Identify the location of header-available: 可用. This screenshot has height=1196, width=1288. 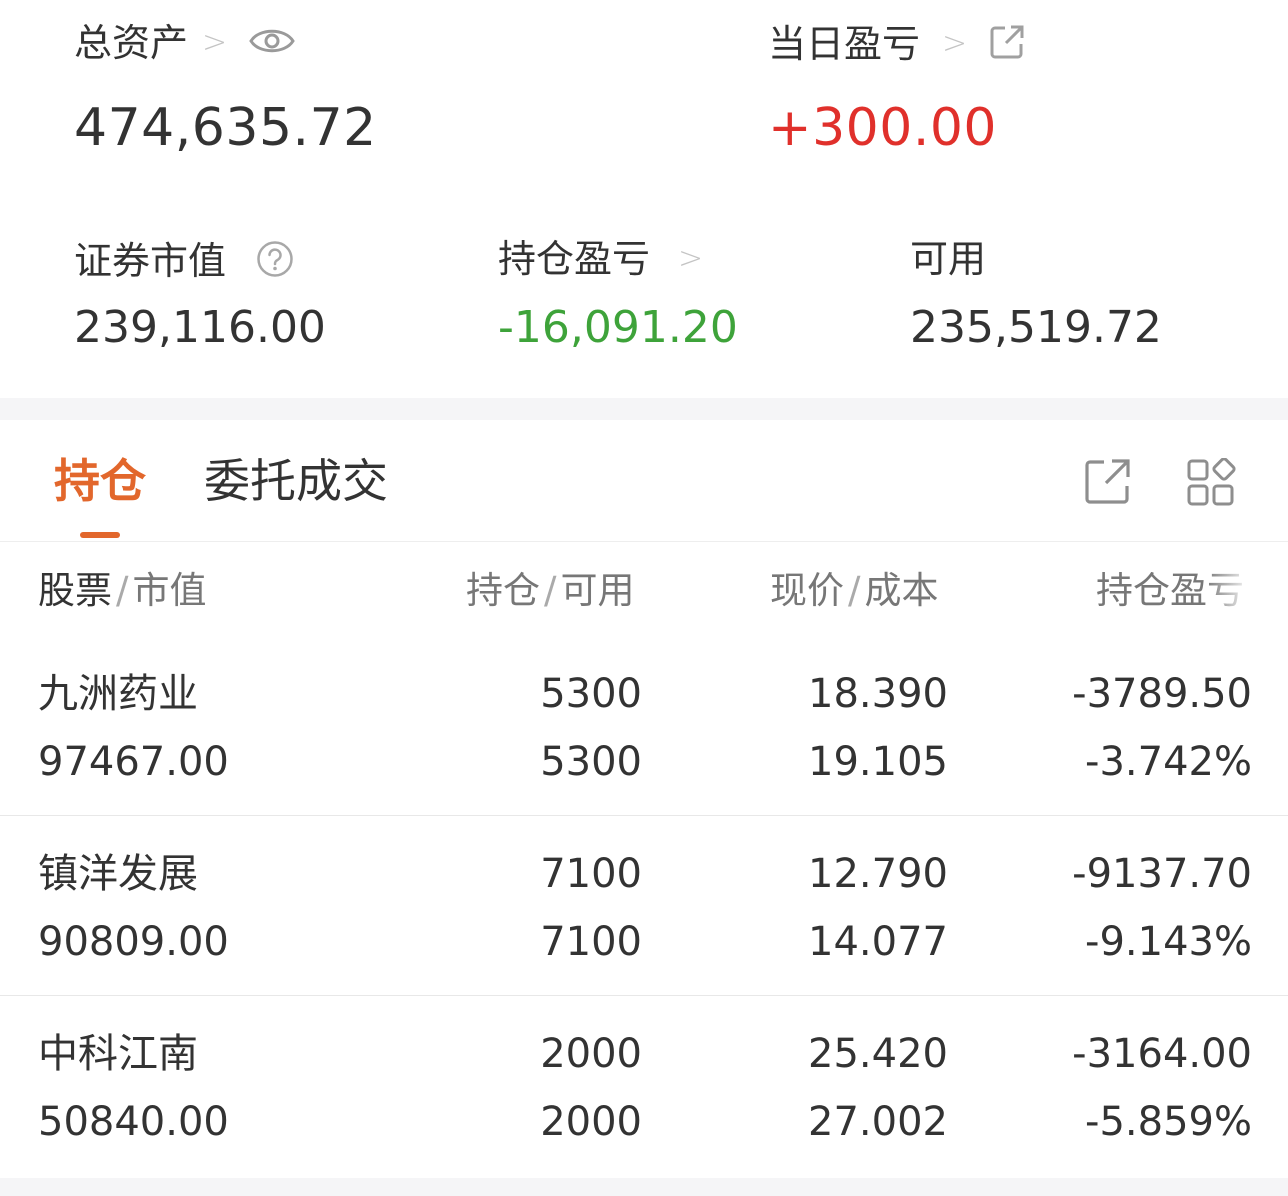
(597, 590).